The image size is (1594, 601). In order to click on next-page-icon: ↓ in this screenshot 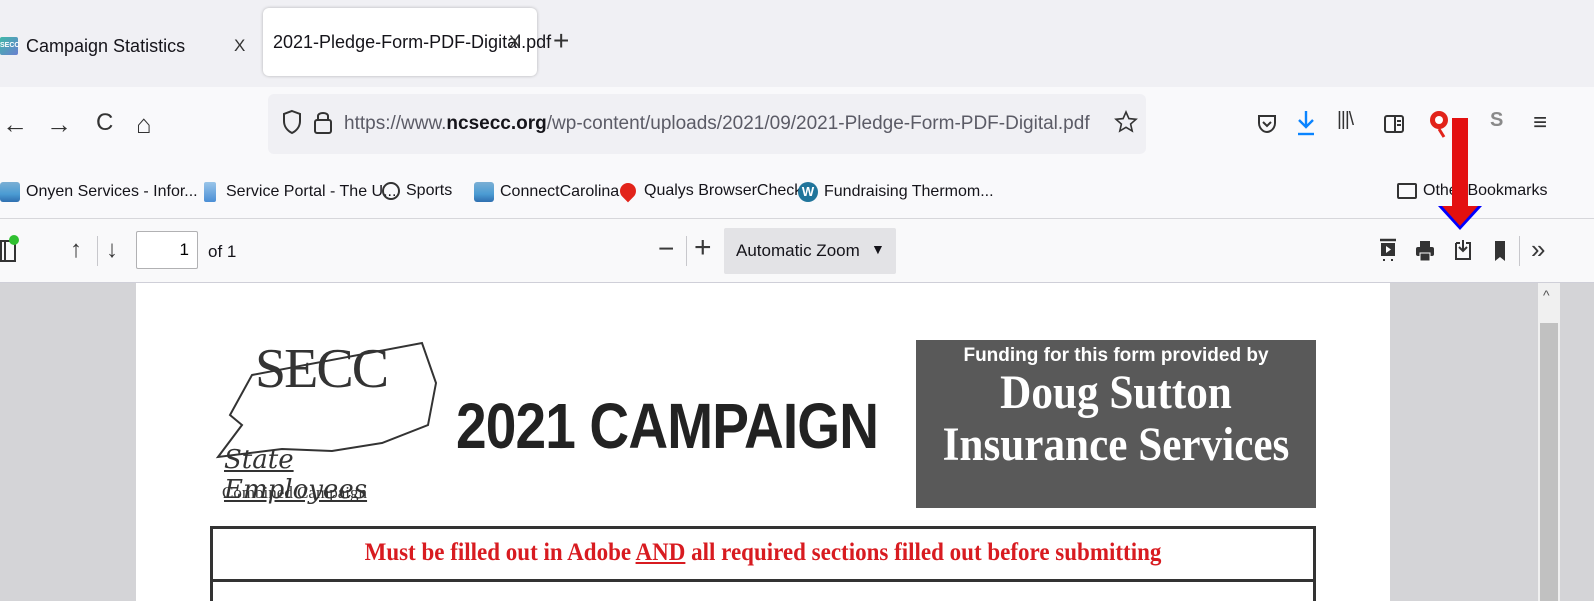, I will do `click(112, 250)`.